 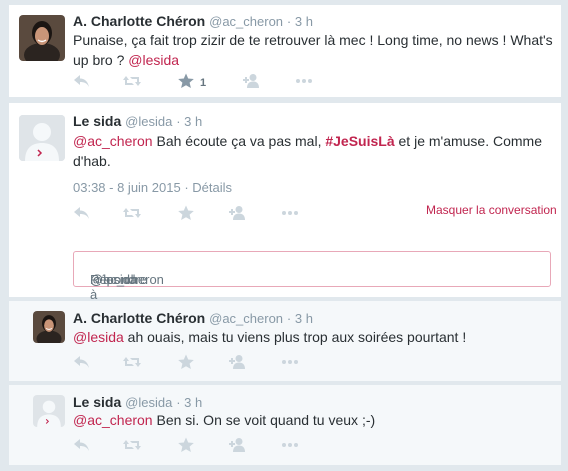 I want to click on tweet-meta: 03:38 - 8 juin 2015 · Détails, so click(x=152, y=187).